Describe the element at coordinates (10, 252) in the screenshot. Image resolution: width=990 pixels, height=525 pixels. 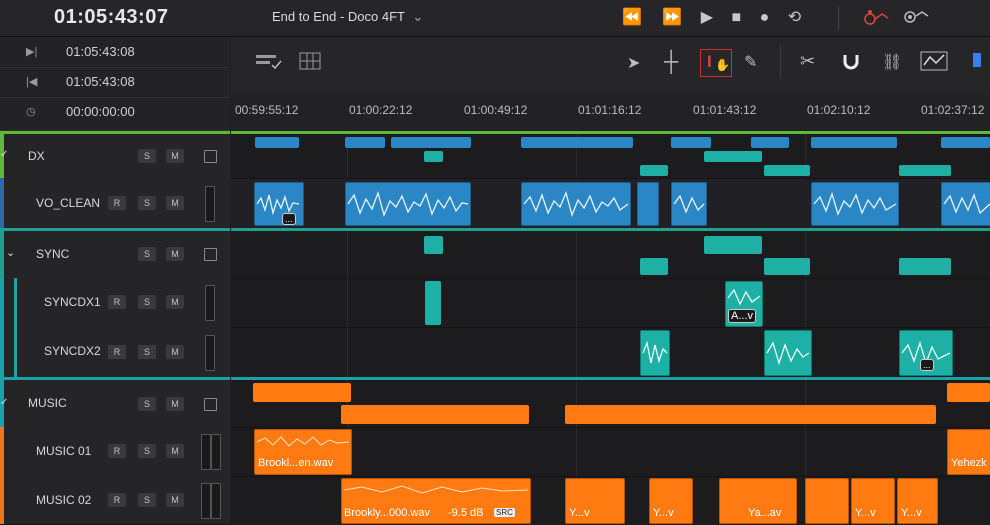
I see `expand-chevron-icon: ⌄` at that location.